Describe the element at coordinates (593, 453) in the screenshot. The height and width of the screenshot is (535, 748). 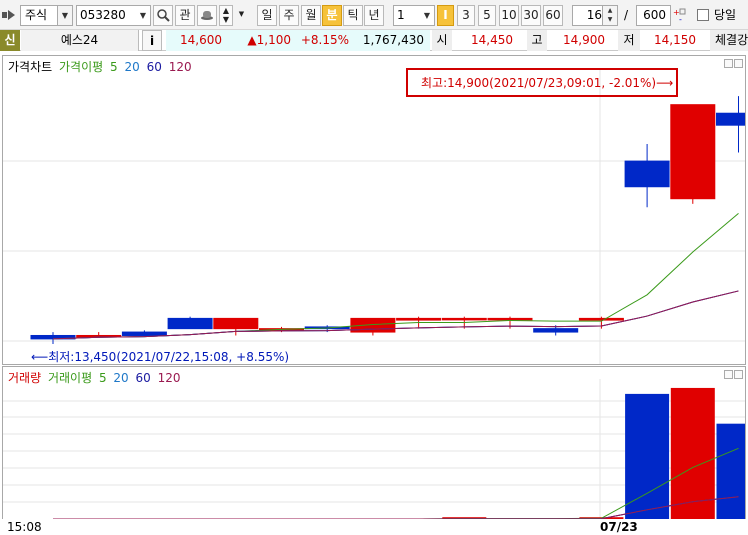
I see `volume-bars` at that location.